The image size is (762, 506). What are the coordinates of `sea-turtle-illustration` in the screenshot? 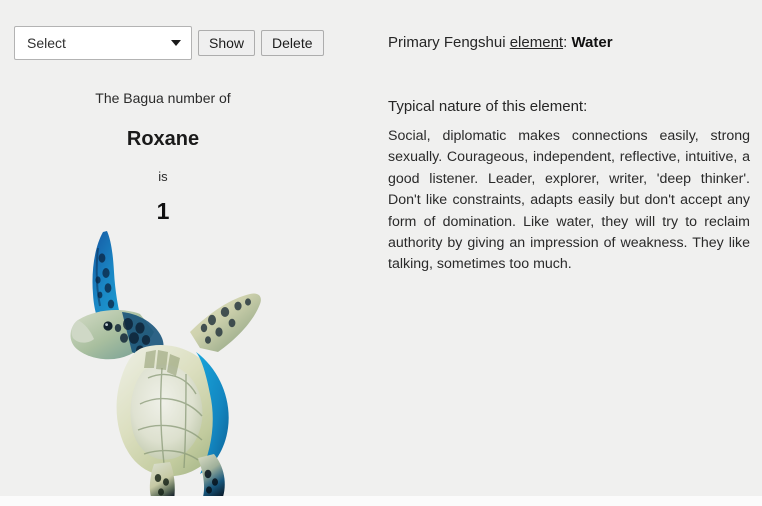 It's located at (165, 365).